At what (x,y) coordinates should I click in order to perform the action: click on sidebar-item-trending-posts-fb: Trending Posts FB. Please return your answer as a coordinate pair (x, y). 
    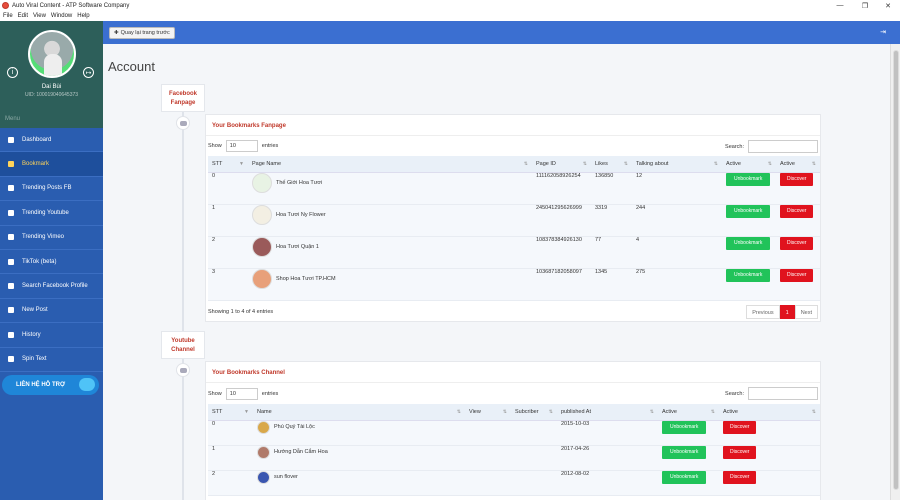
    Looking at the image, I should click on (51, 189).